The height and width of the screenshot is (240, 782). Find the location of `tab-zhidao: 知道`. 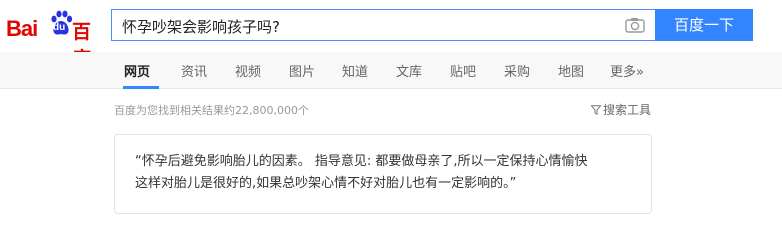

tab-zhidao: 知道 is located at coordinates (355, 70).